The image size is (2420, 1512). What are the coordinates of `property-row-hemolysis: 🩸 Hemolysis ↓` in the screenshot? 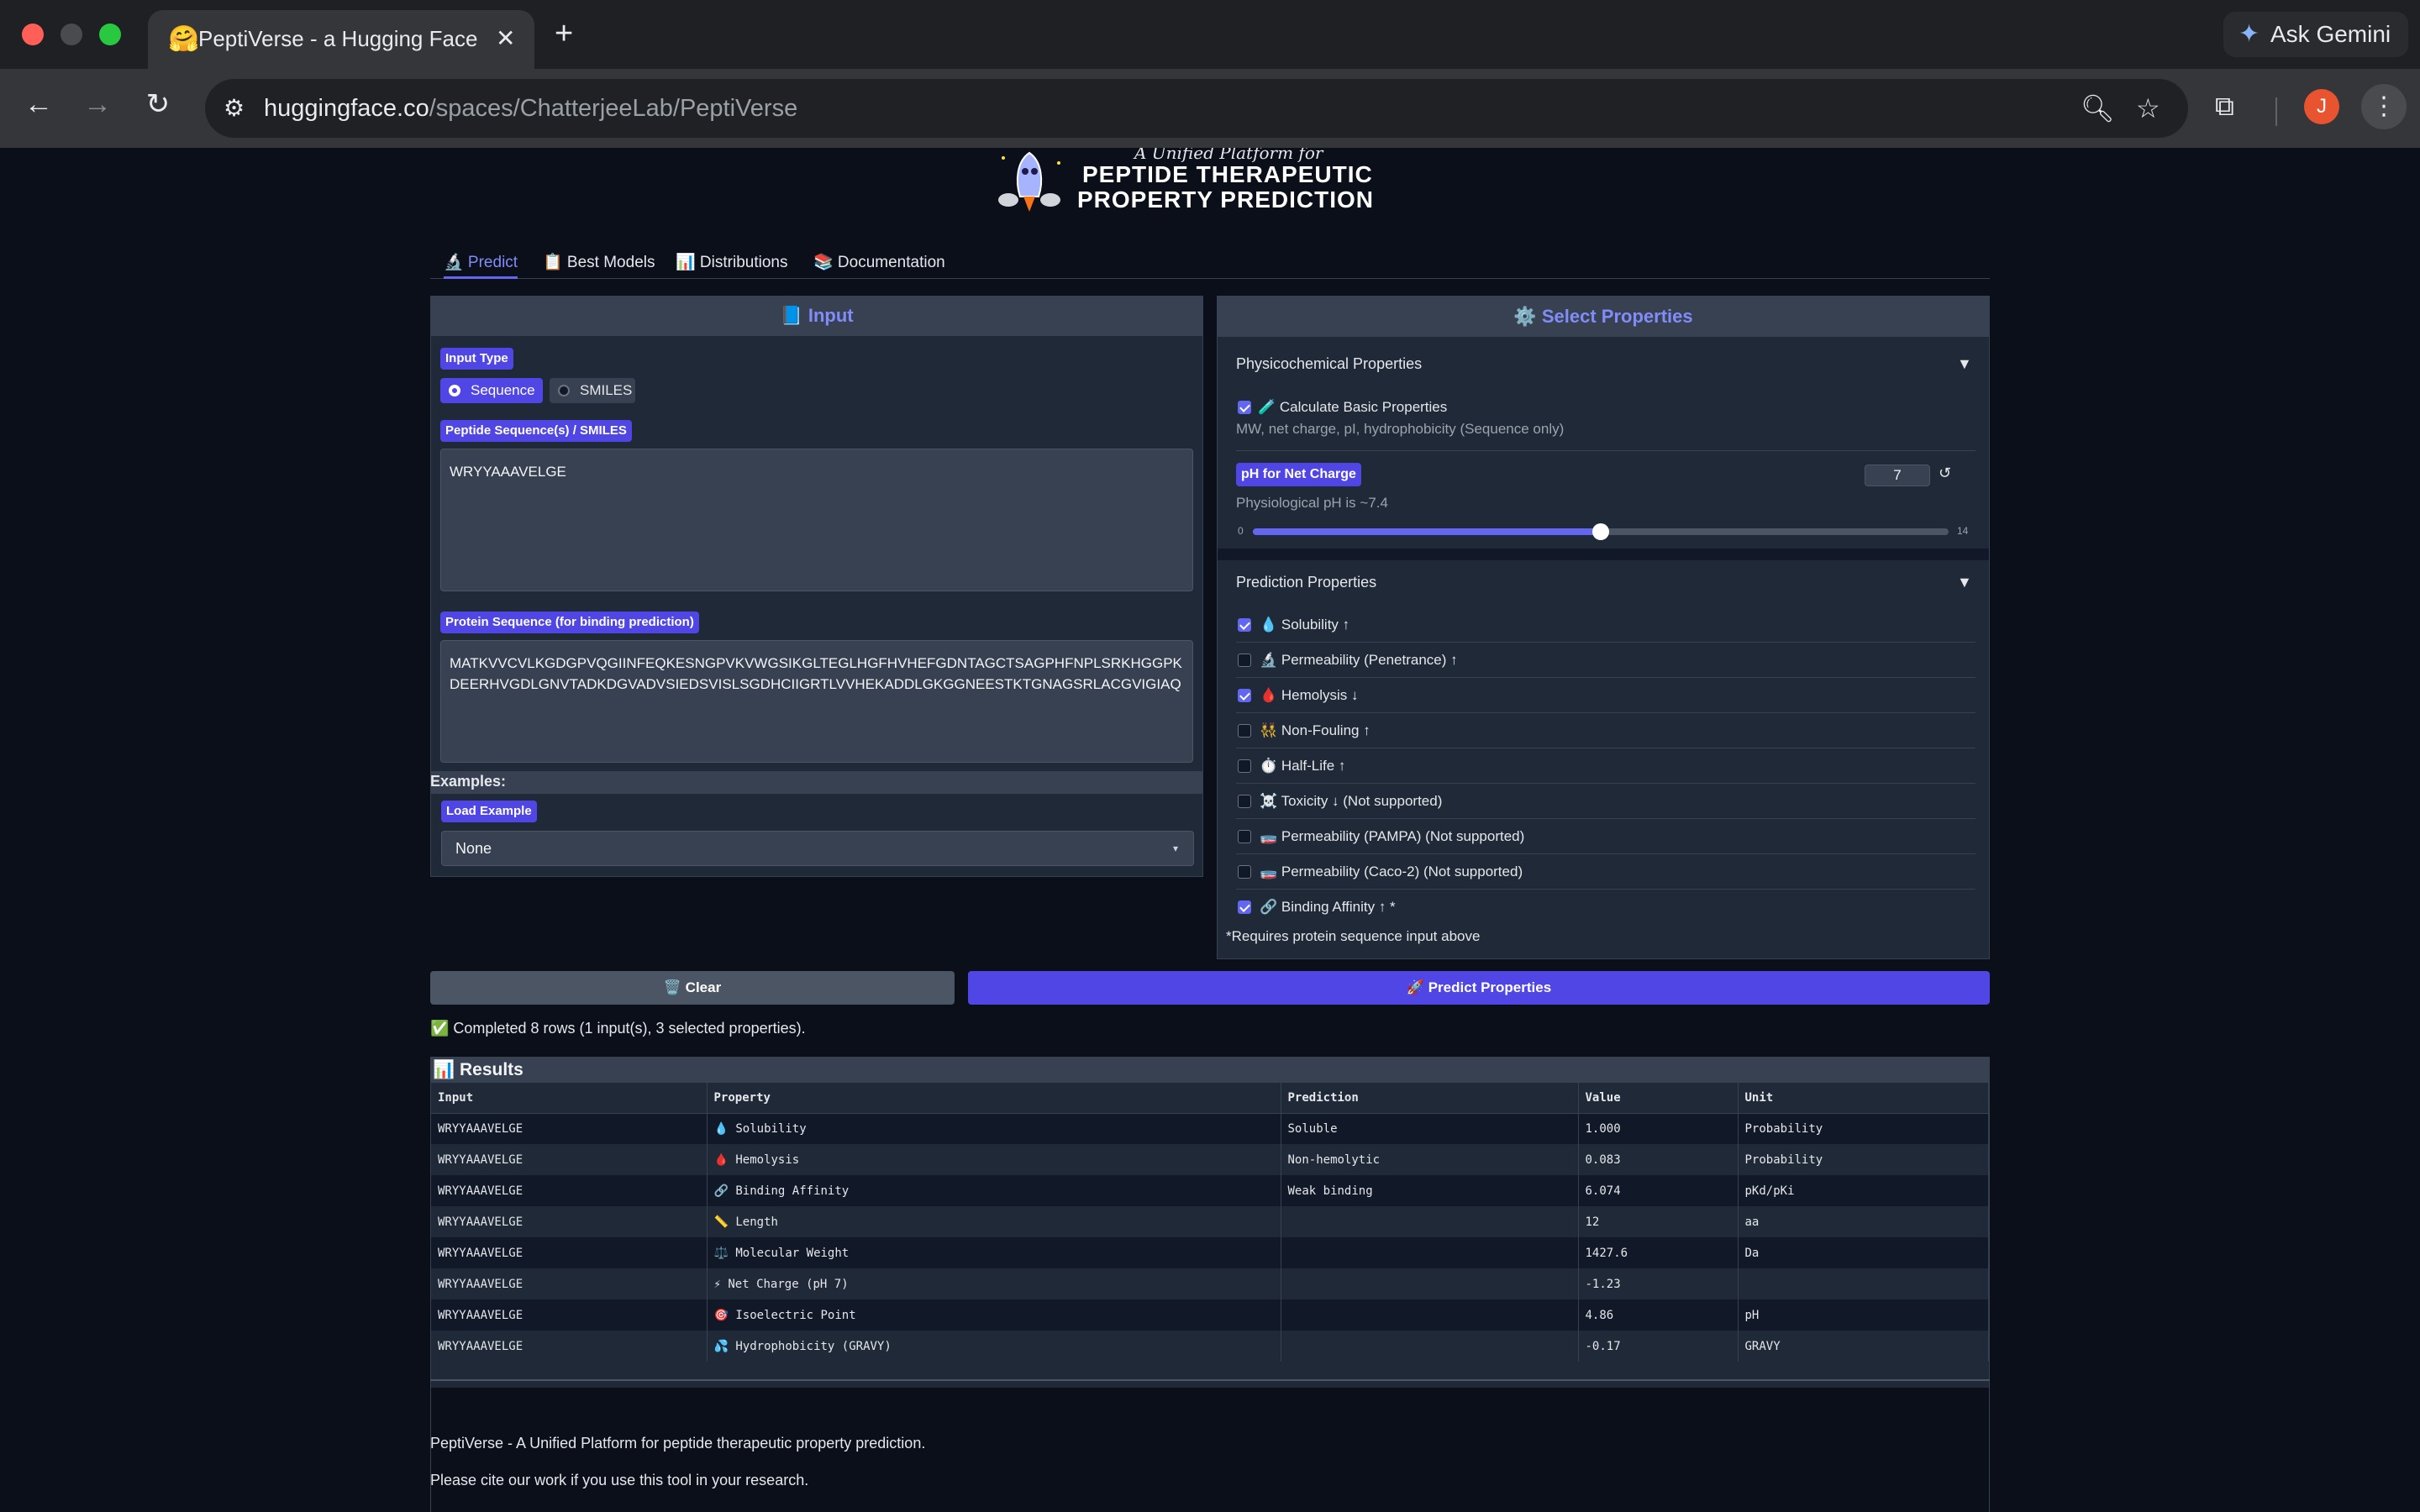 It's located at (1605, 695).